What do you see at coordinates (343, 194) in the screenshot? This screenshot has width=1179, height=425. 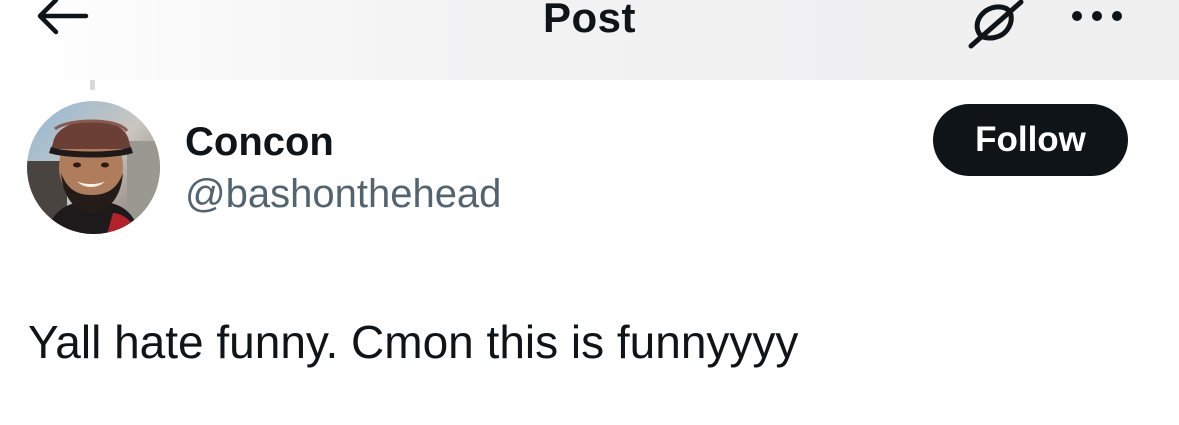 I see `author-handle: @bashonthehead` at bounding box center [343, 194].